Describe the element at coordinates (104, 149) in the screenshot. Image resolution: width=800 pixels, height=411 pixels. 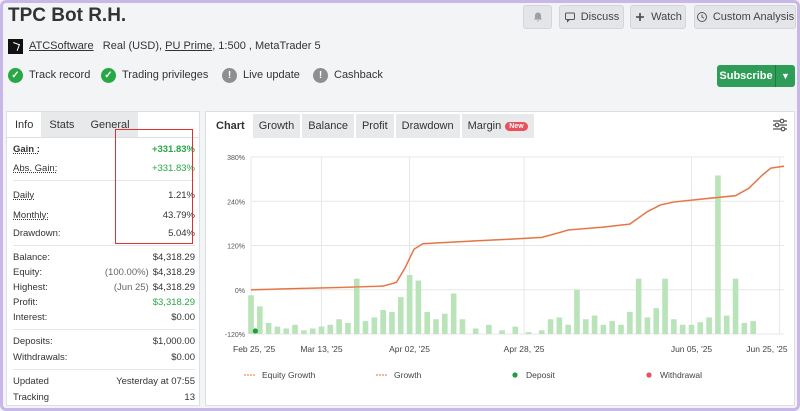
I see `stat-gain: Gain : +331.83%` at that location.